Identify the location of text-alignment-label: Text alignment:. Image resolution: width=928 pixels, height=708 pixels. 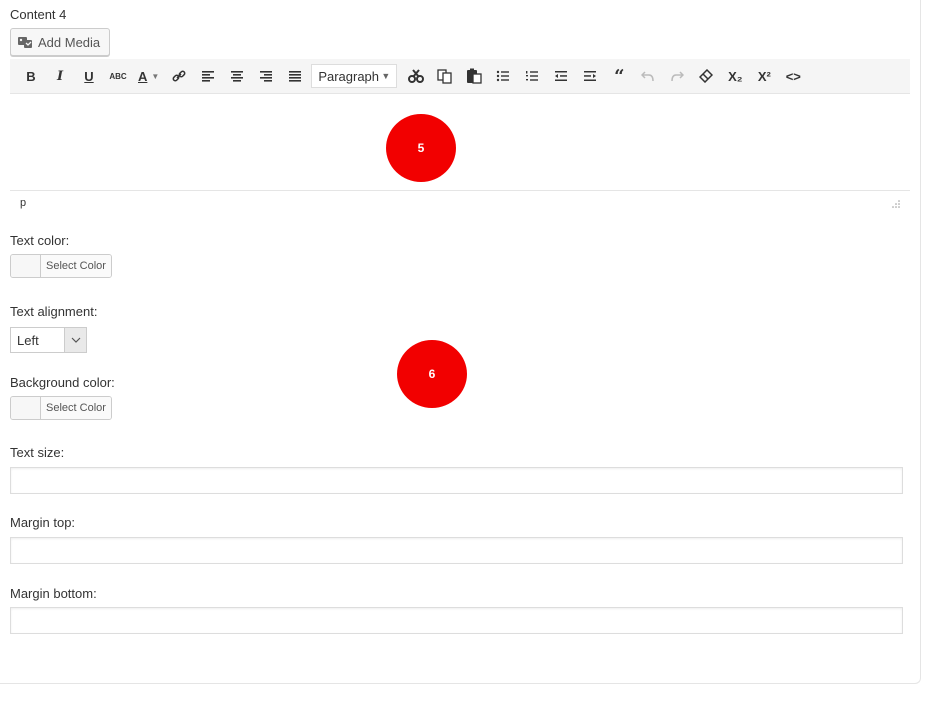
(54, 311).